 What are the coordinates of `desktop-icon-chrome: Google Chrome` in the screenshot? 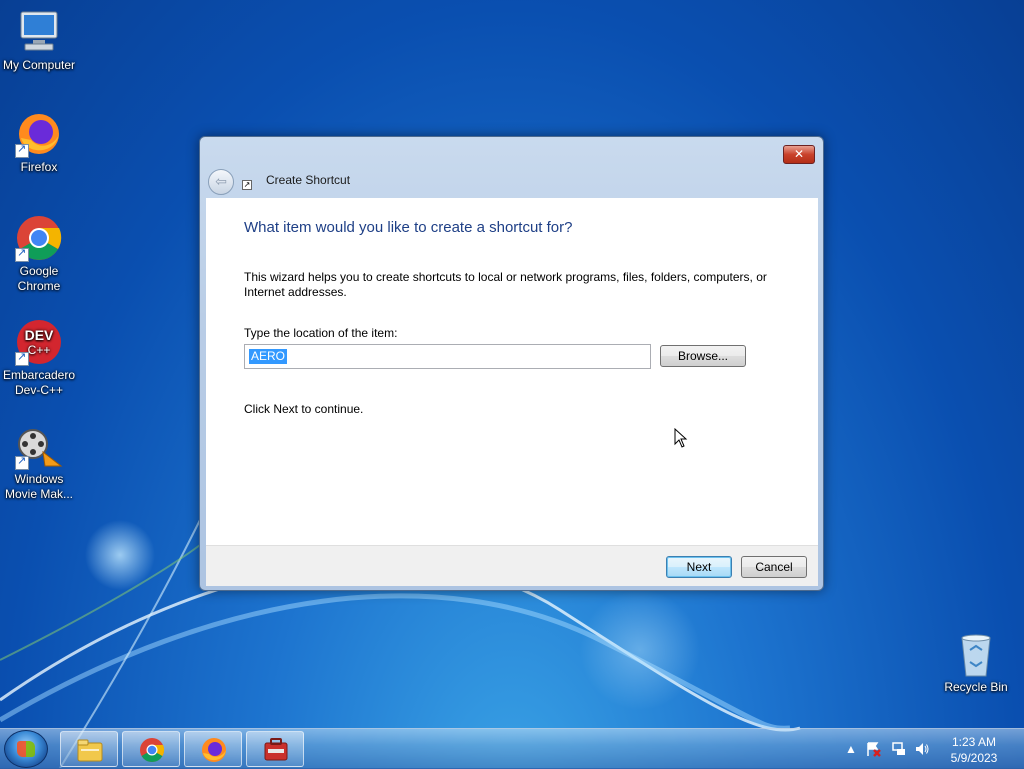 It's located at (39, 254).